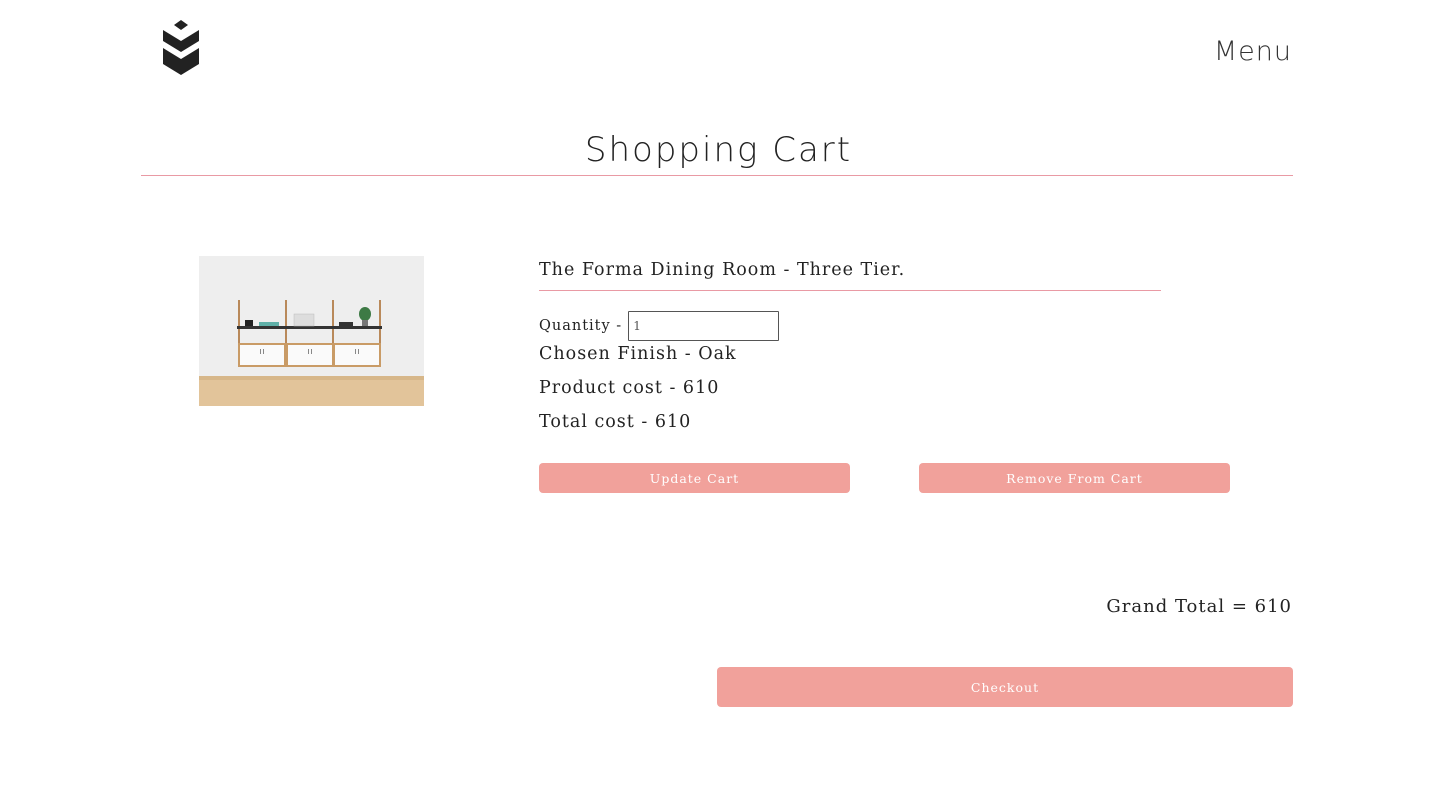 Image resolution: width=1437 pixels, height=812 pixels. I want to click on title-divider, so click(717, 175).